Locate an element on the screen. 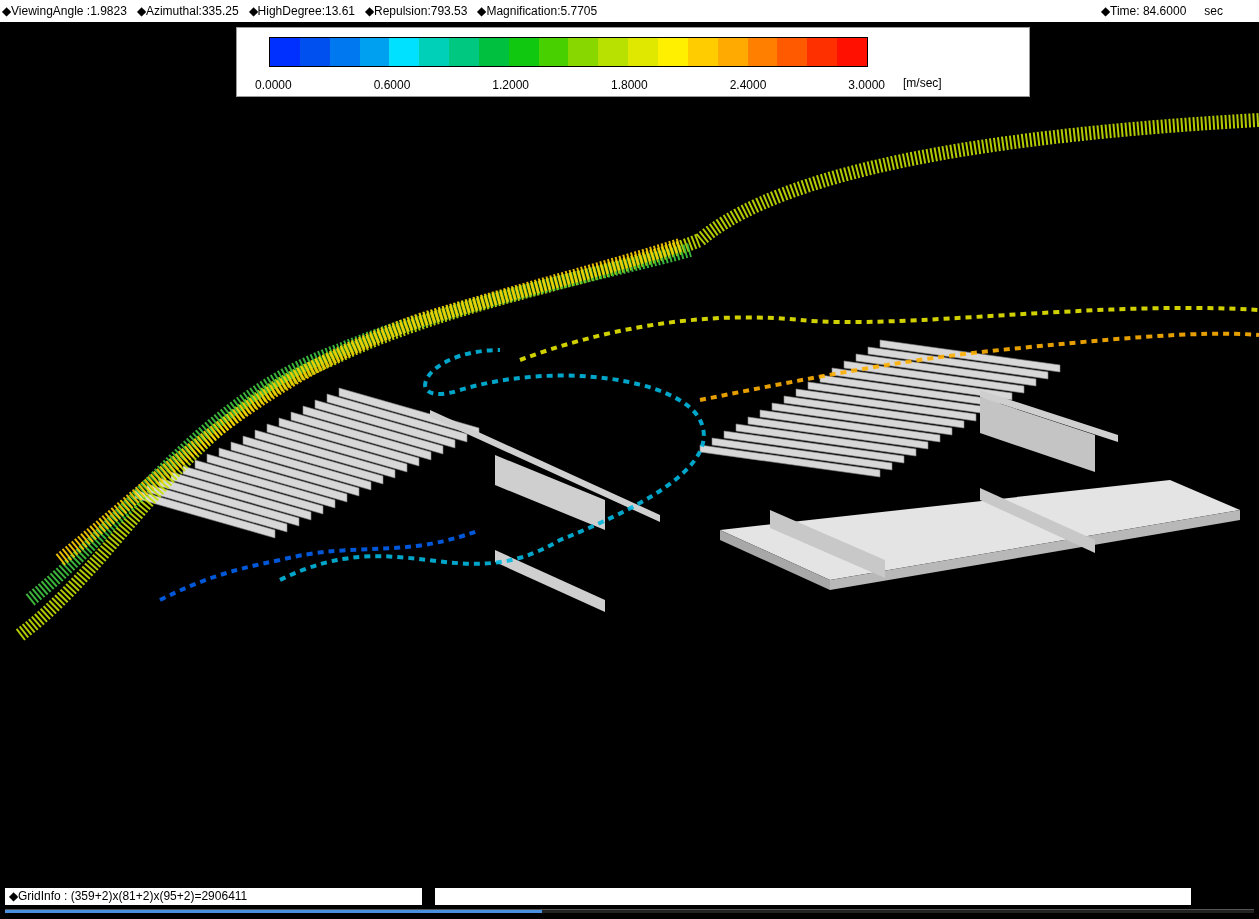 This screenshot has height=919, width=1259. grid-info-field: ◆GridInfo : (359+2)x(81+2)x(95+2)=2906411 is located at coordinates (213, 896).